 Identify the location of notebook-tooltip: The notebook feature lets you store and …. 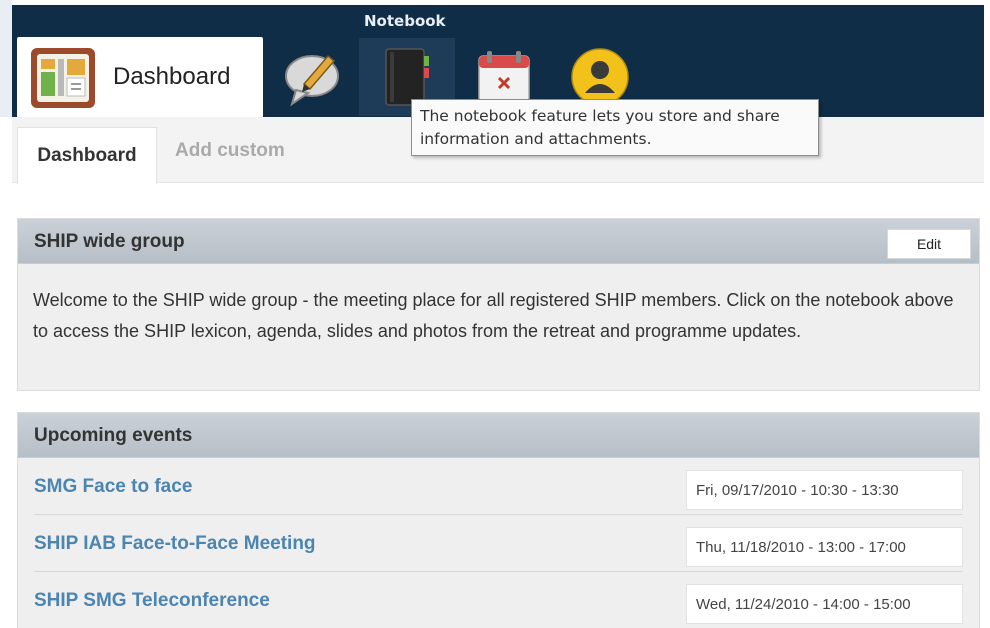
(615, 127).